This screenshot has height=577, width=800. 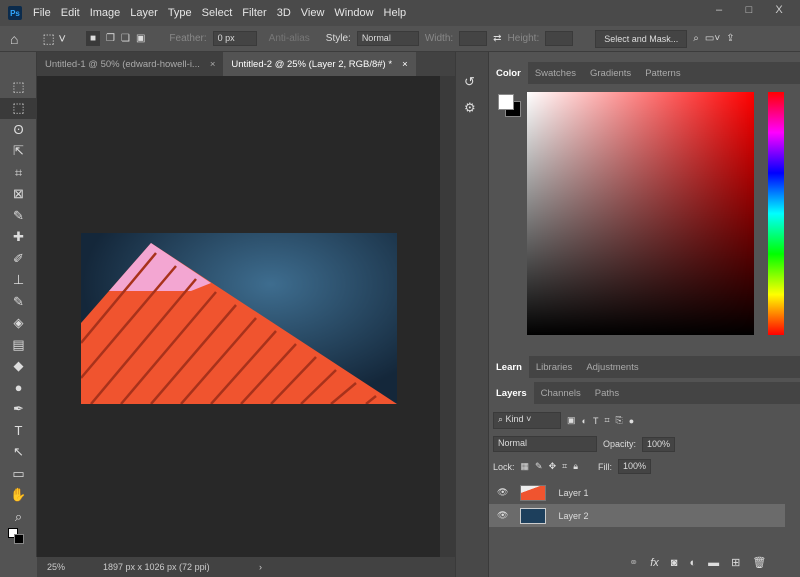 I want to click on close-button: X, so click(x=779, y=12).